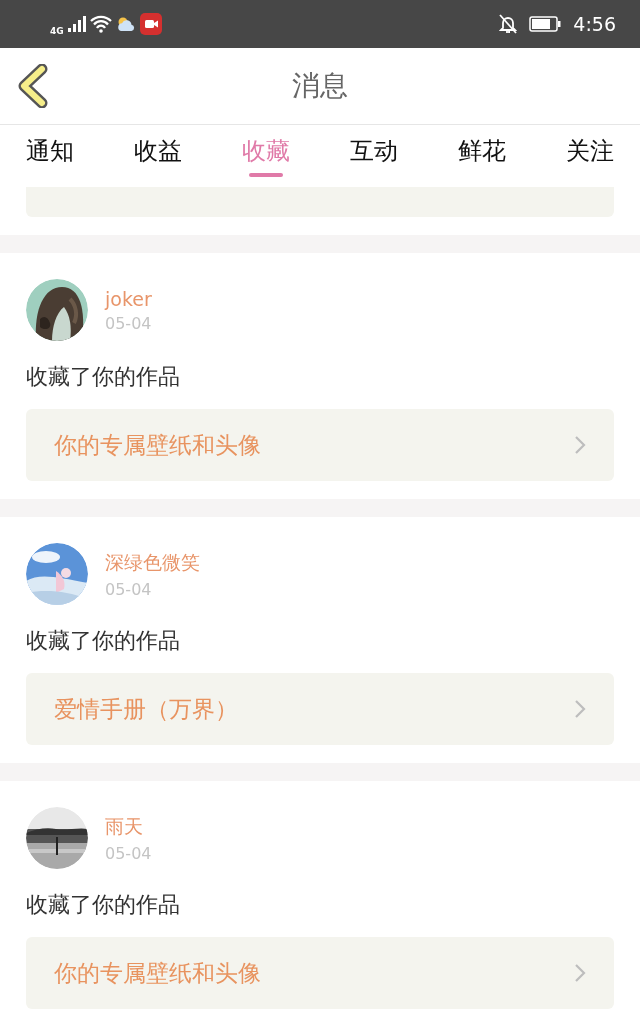 The image size is (640, 1025). Describe the element at coordinates (152, 562) in the screenshot. I see `user-name: 深绿色微笑` at that location.